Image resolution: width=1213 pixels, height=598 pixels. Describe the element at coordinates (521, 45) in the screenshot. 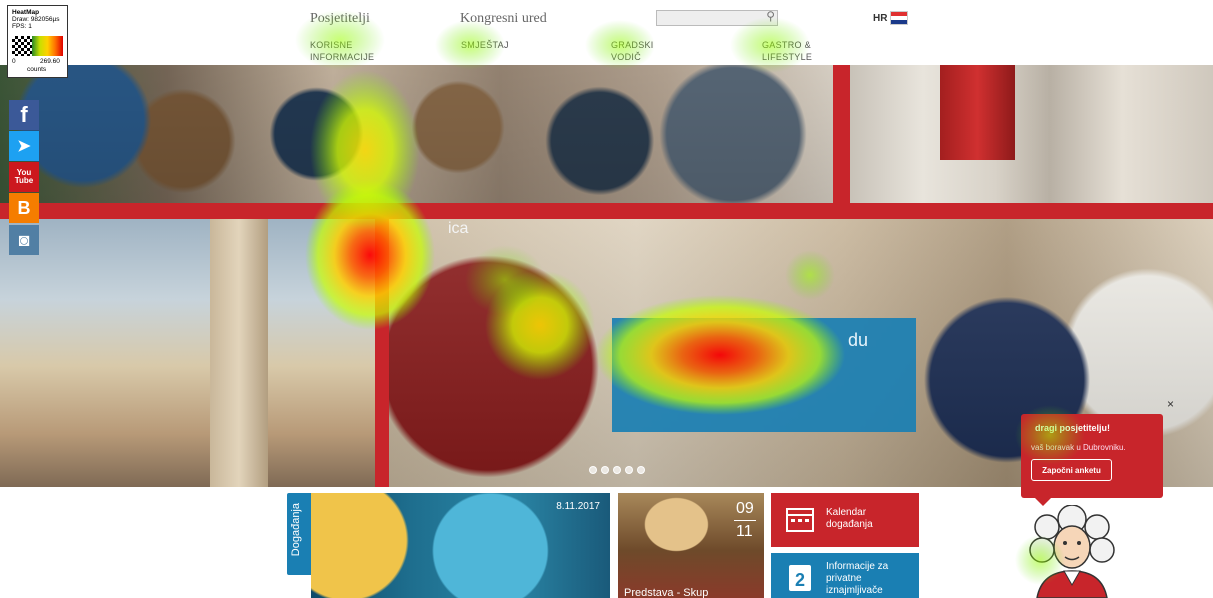

I see `nav-accommodation: SMJEŠTAJ` at that location.